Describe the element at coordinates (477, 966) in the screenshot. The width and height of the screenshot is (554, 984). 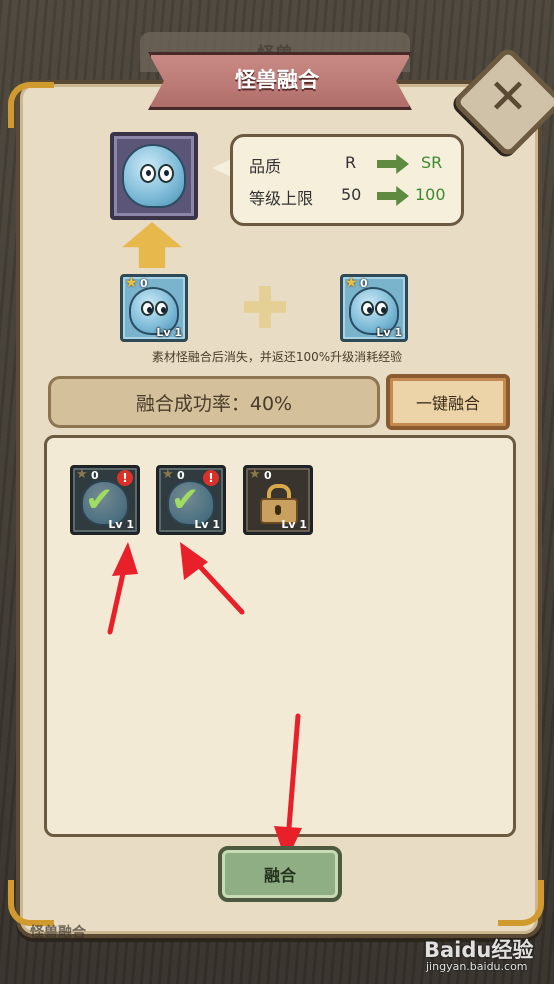
I see `watermark-url: jingyan.baidu.com` at that location.